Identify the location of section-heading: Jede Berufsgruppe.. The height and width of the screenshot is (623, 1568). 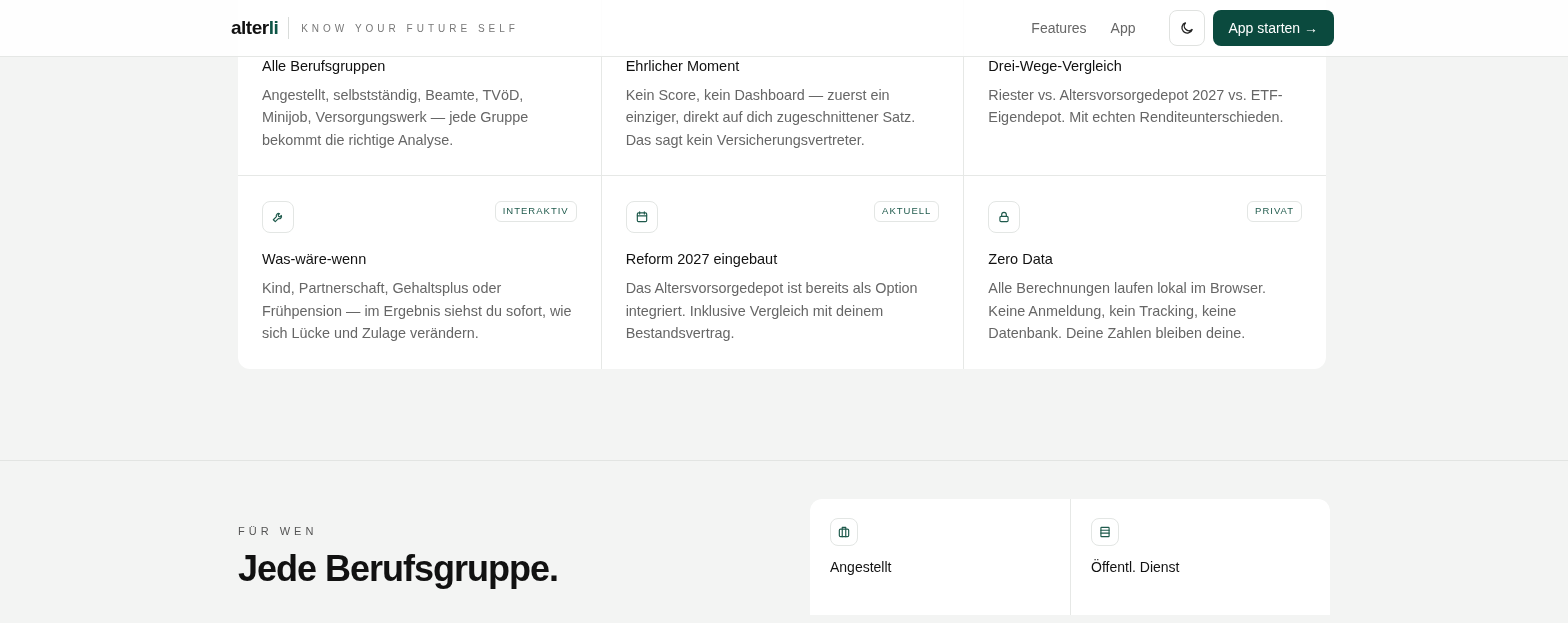
(398, 569).